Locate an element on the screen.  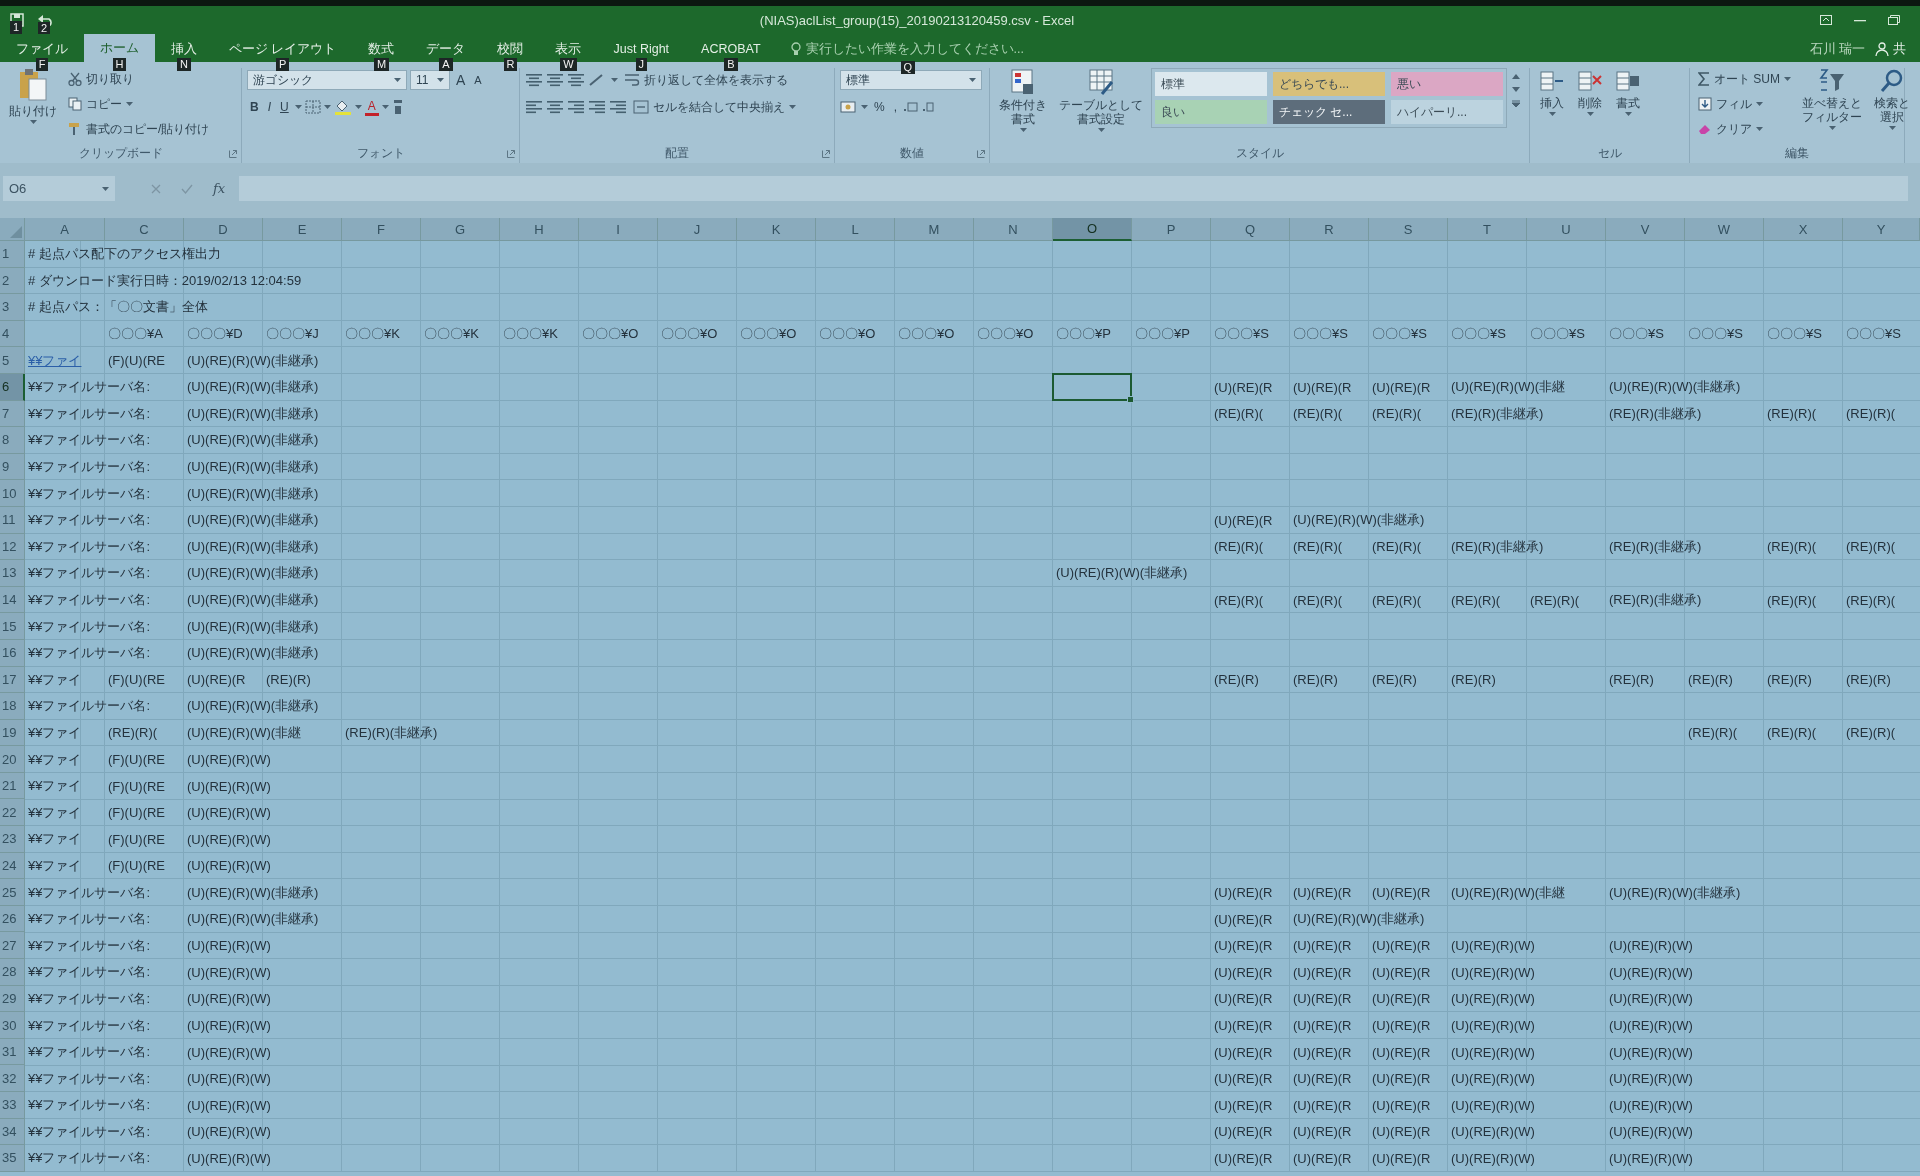
column-header: H is located at coordinates (539, 229).